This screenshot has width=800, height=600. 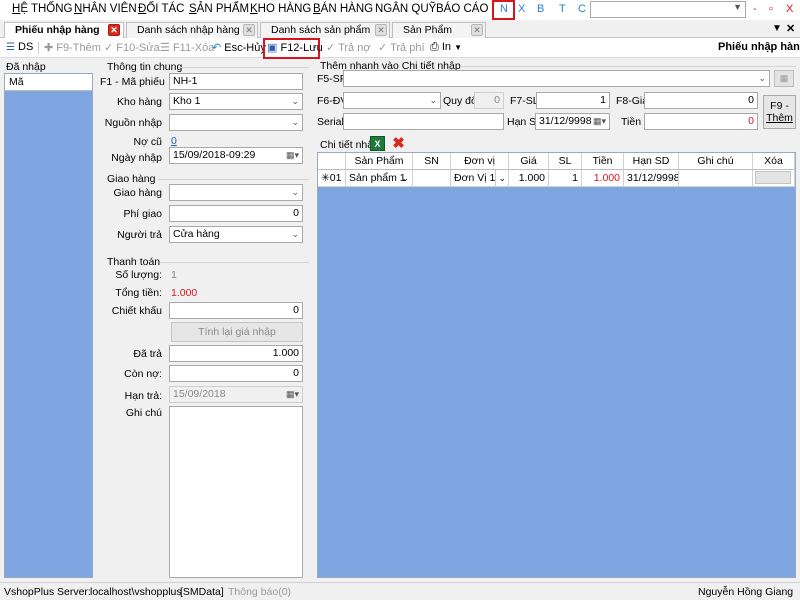 I want to click on excel-icon: X, so click(x=377, y=143).